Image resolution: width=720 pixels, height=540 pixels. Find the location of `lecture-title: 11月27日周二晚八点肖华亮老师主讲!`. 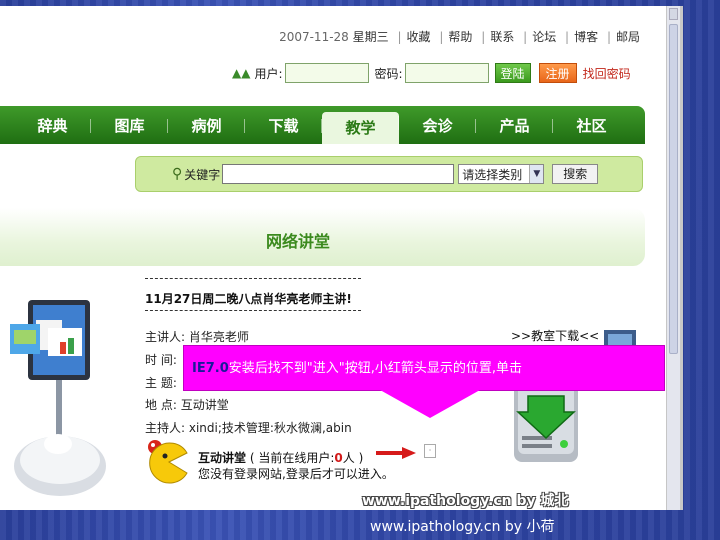

lecture-title: 11月27日周二晚八点肖华亮老师主讲! is located at coordinates (248, 299).